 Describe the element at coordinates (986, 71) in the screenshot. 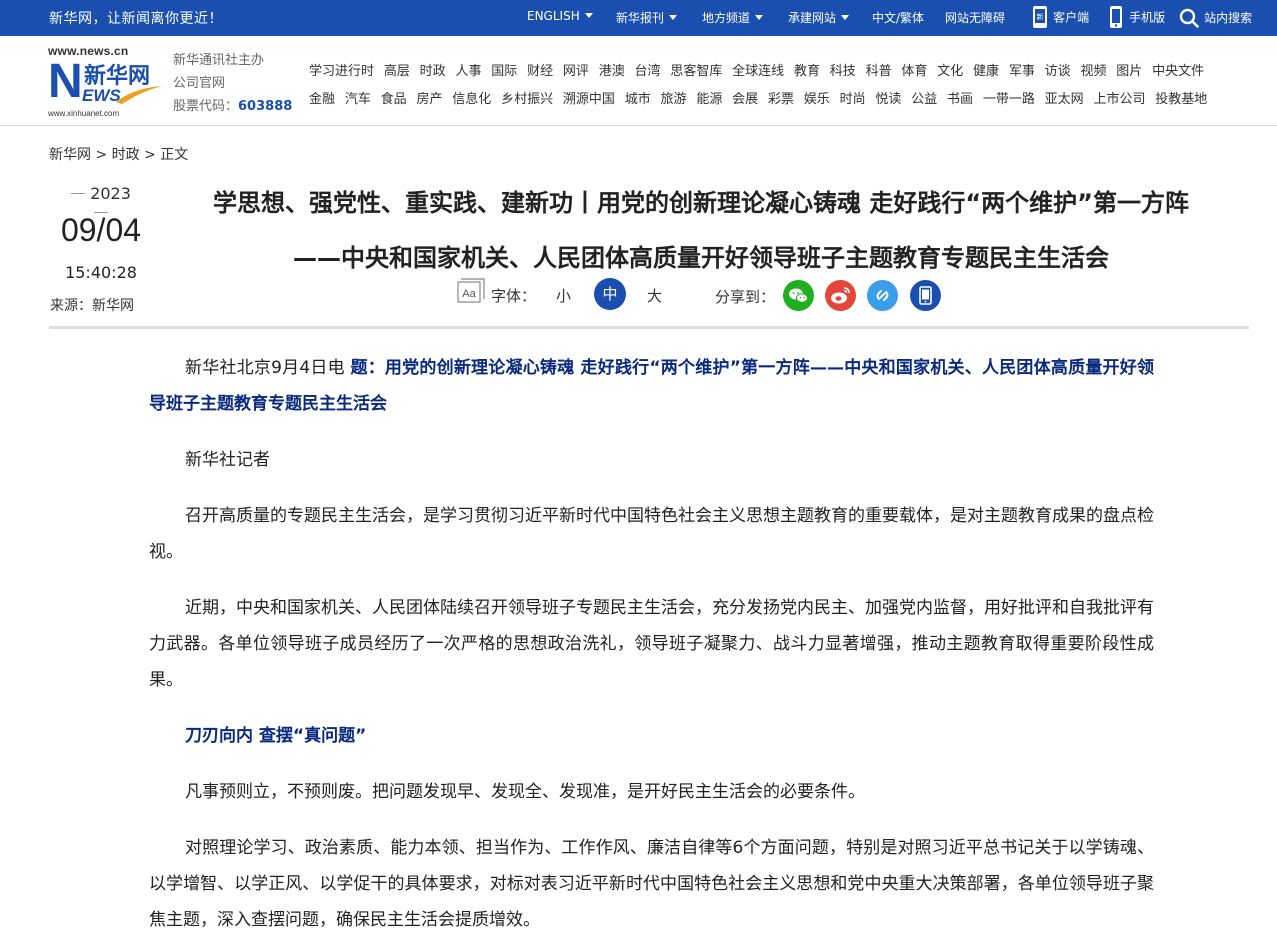

I see `nav-item: 健康` at that location.